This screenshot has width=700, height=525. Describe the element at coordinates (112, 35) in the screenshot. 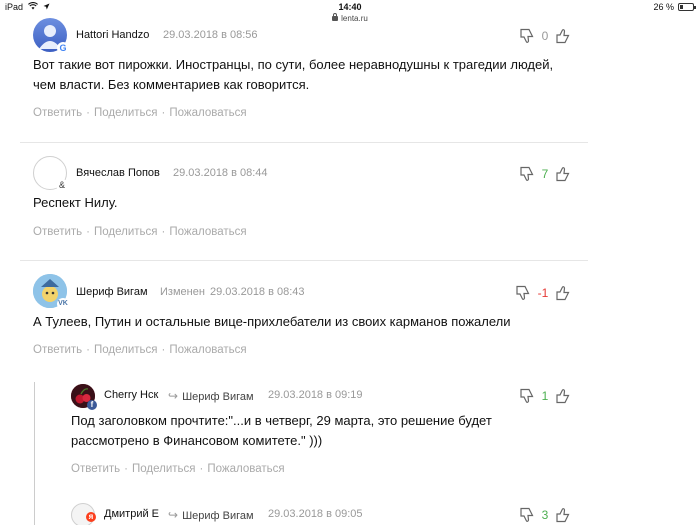

I see `comment-author: Hattori Handzo` at that location.